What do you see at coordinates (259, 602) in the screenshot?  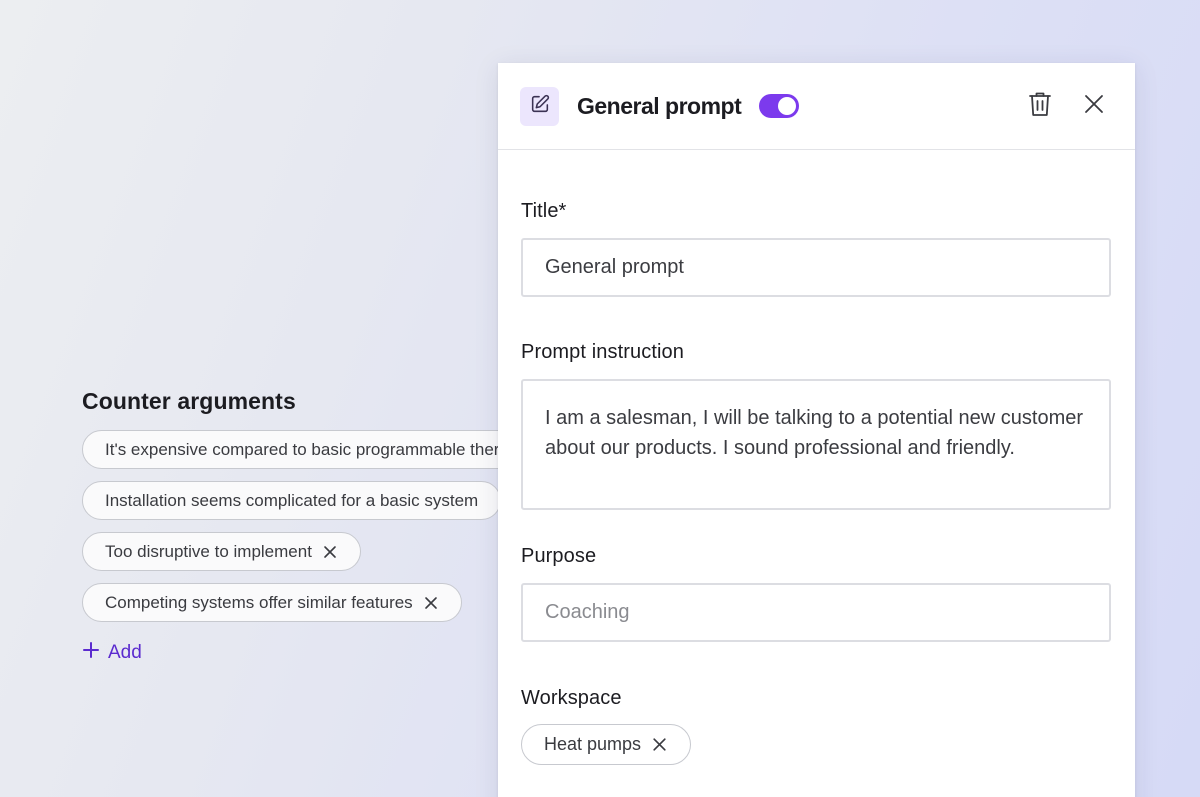 I see `chip-label: Competing systems offer similar features` at bounding box center [259, 602].